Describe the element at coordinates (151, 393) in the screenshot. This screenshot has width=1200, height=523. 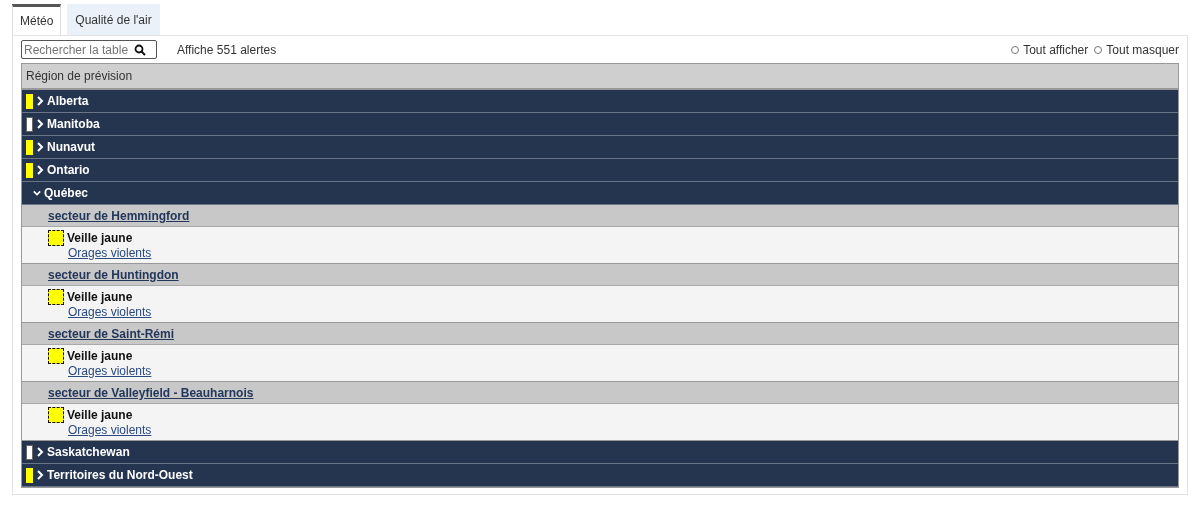
I see `sector-link: secteur de Valleyfield - Beauharnois` at that location.